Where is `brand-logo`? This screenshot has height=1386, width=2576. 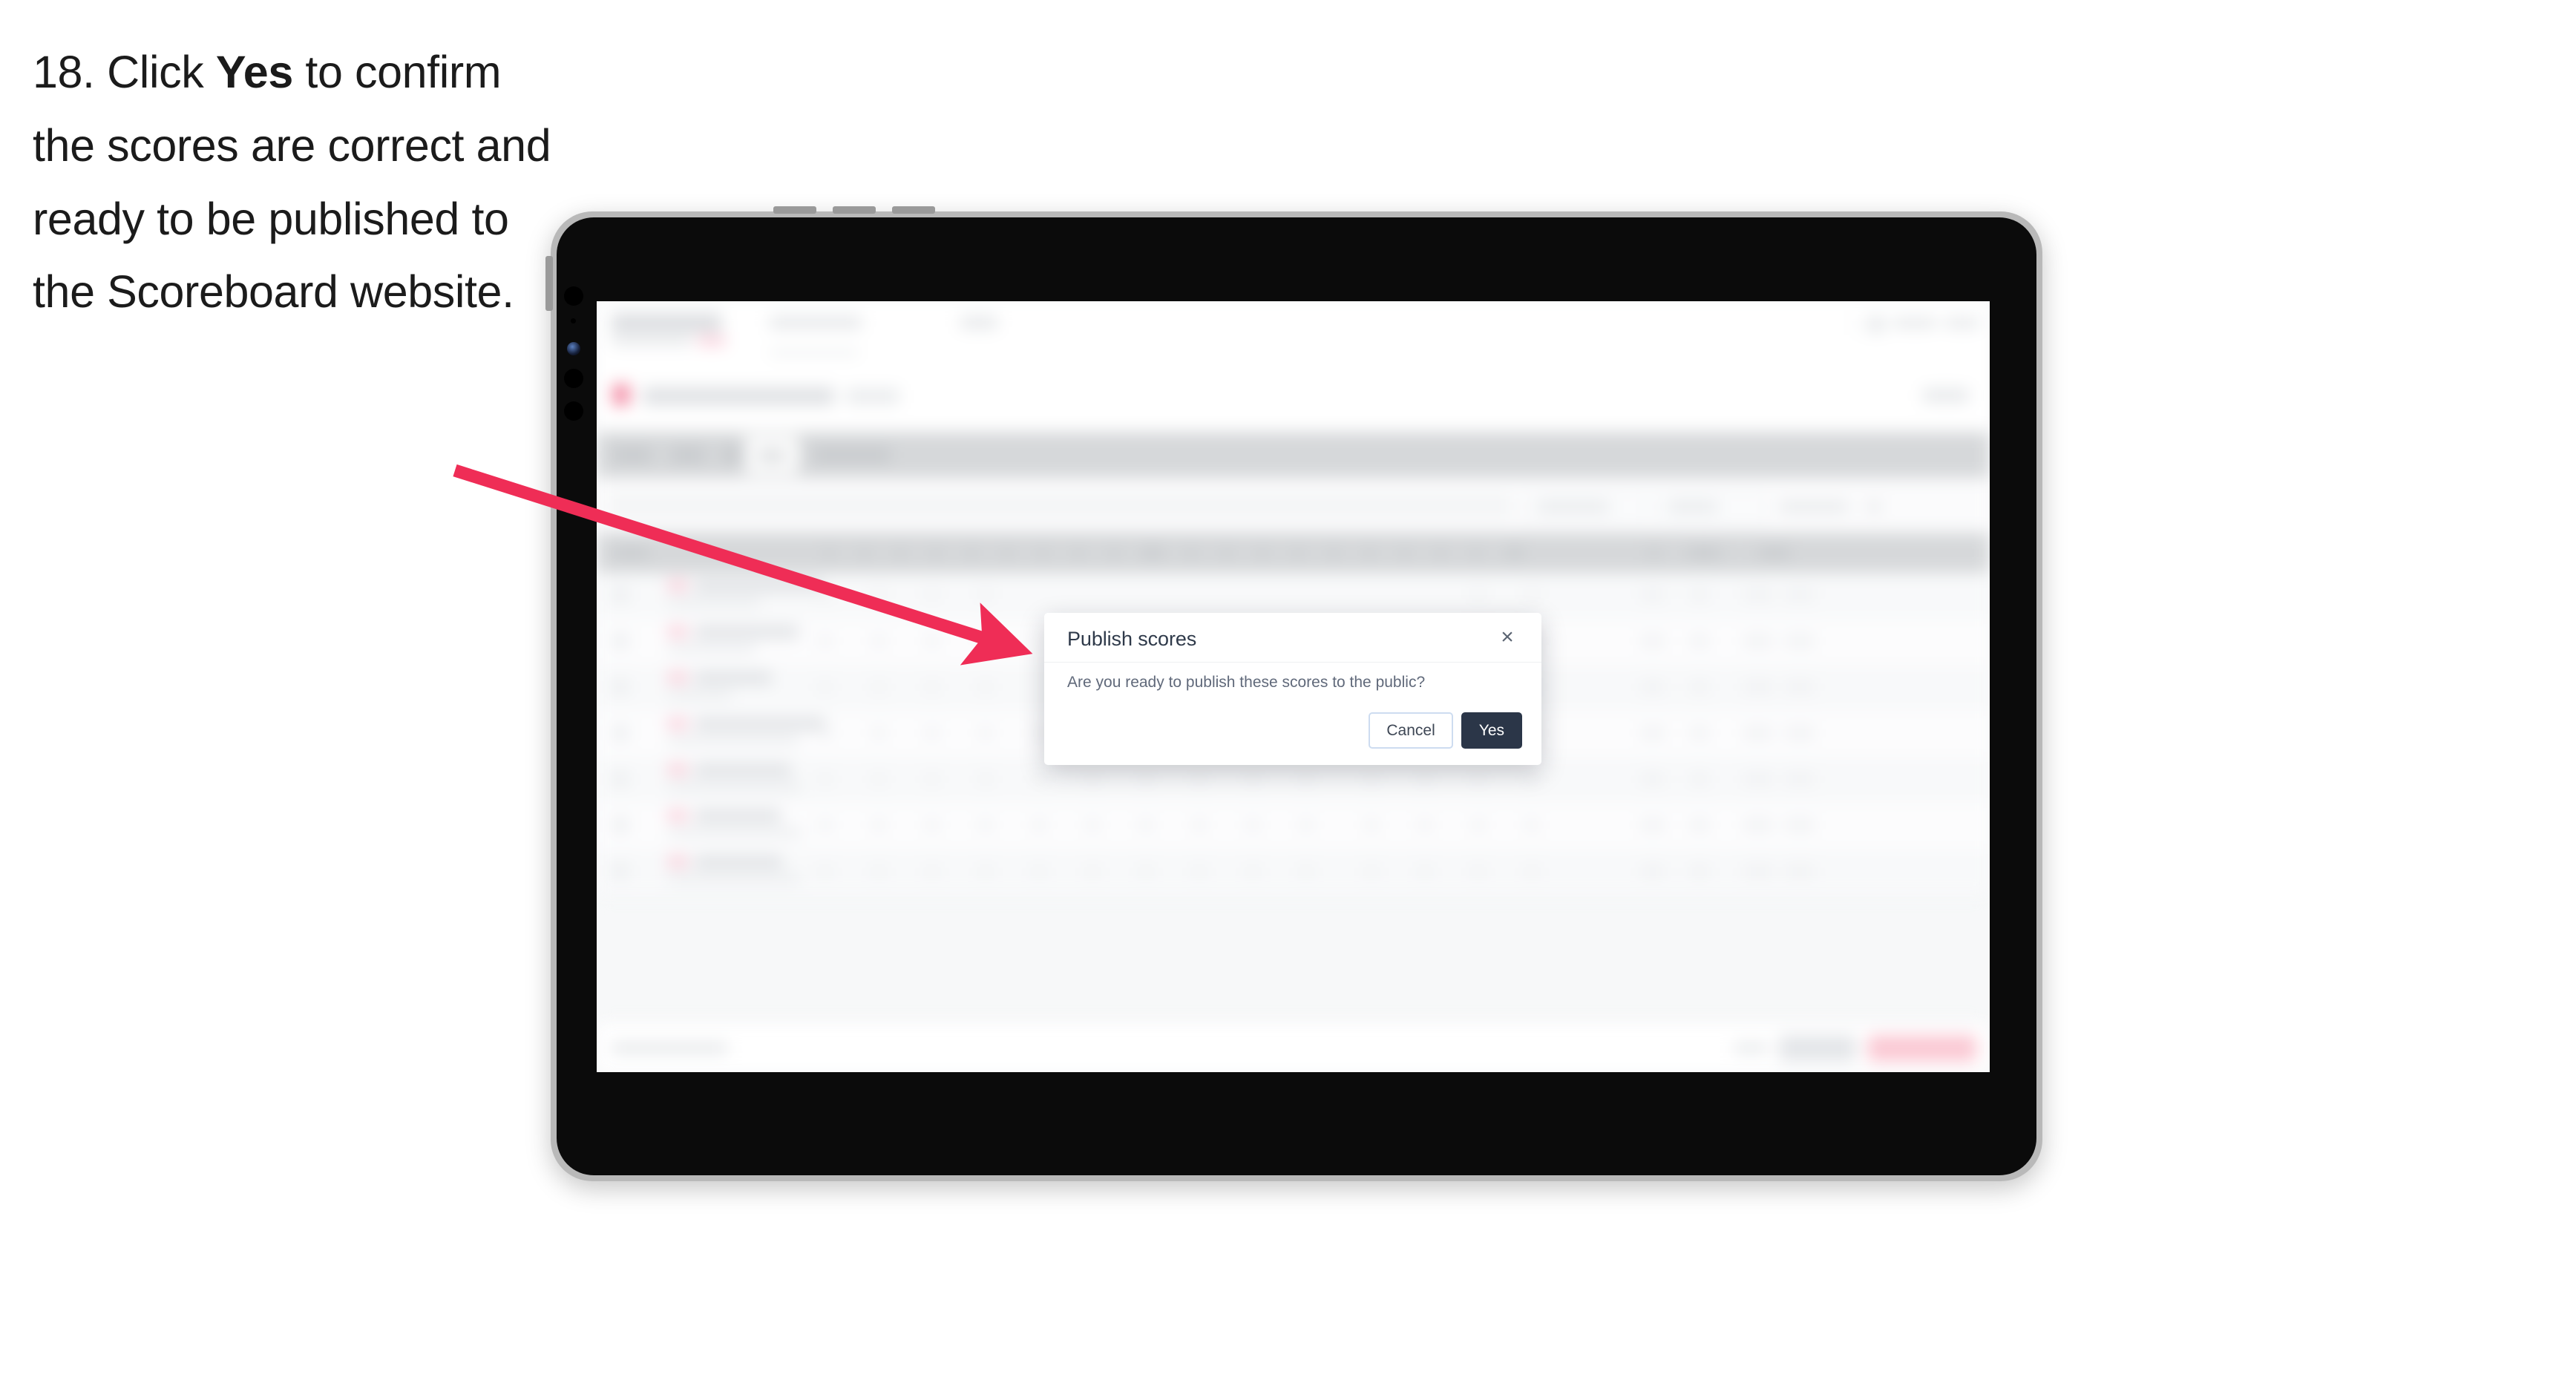
brand-logo is located at coordinates (667, 322).